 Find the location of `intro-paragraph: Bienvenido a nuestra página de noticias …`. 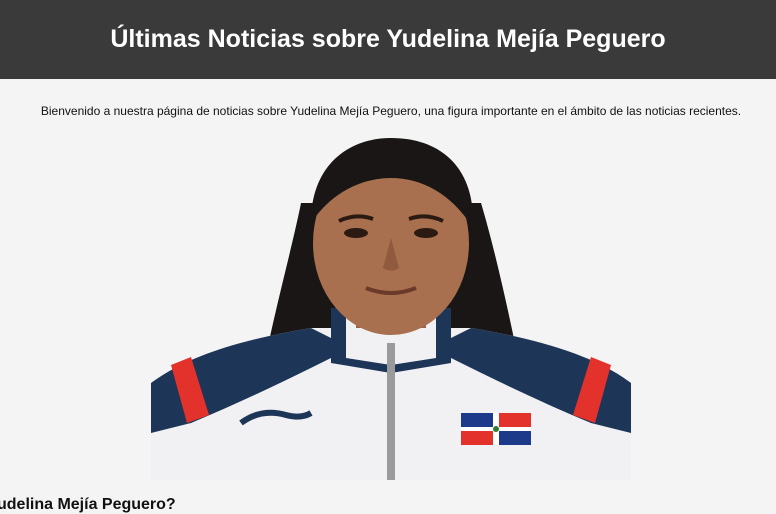

intro-paragraph: Bienvenido a nuestra página de noticias … is located at coordinates (391, 111).